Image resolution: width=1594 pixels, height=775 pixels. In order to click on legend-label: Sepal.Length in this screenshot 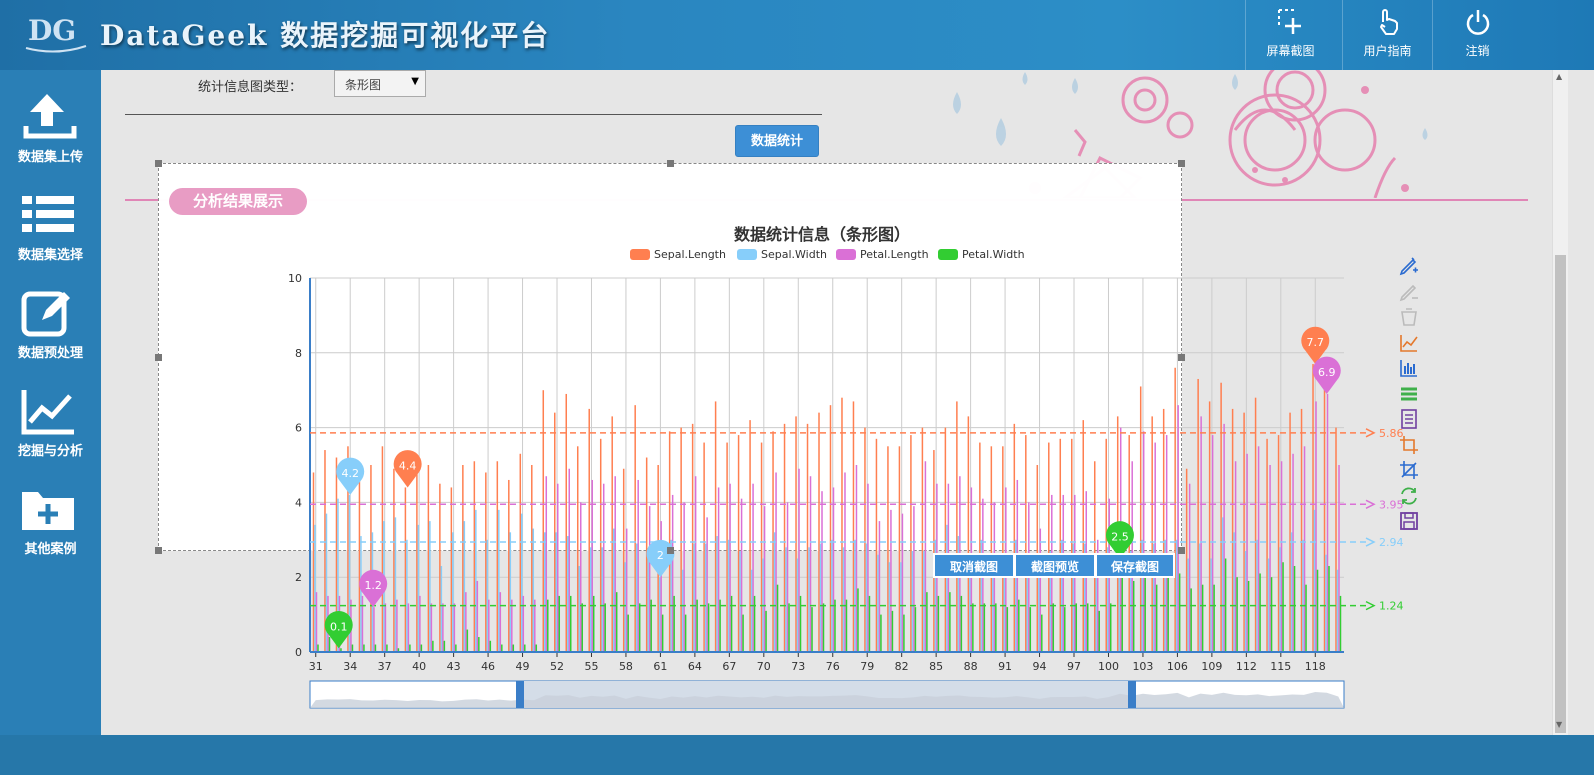, I will do `click(690, 254)`.